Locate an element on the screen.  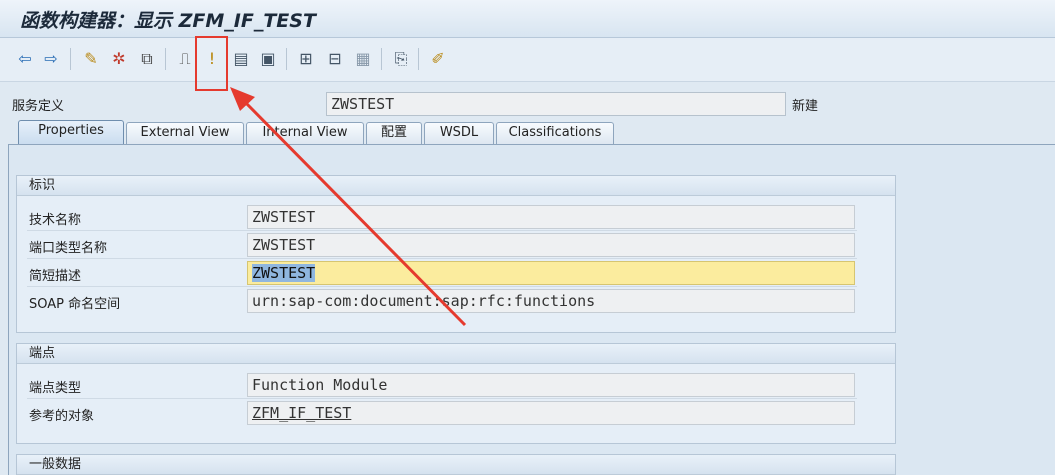
annotation-arrow is located at coordinates (348, 207).